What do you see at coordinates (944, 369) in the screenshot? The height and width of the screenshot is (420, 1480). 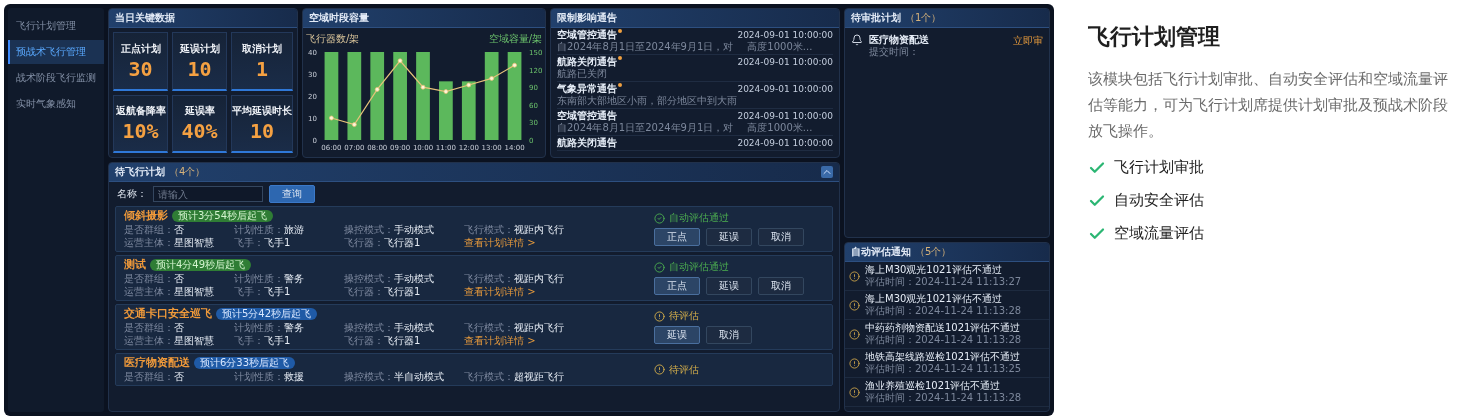 I see `eval-time: 评估时间：2024-11-24 11:13:25` at bounding box center [944, 369].